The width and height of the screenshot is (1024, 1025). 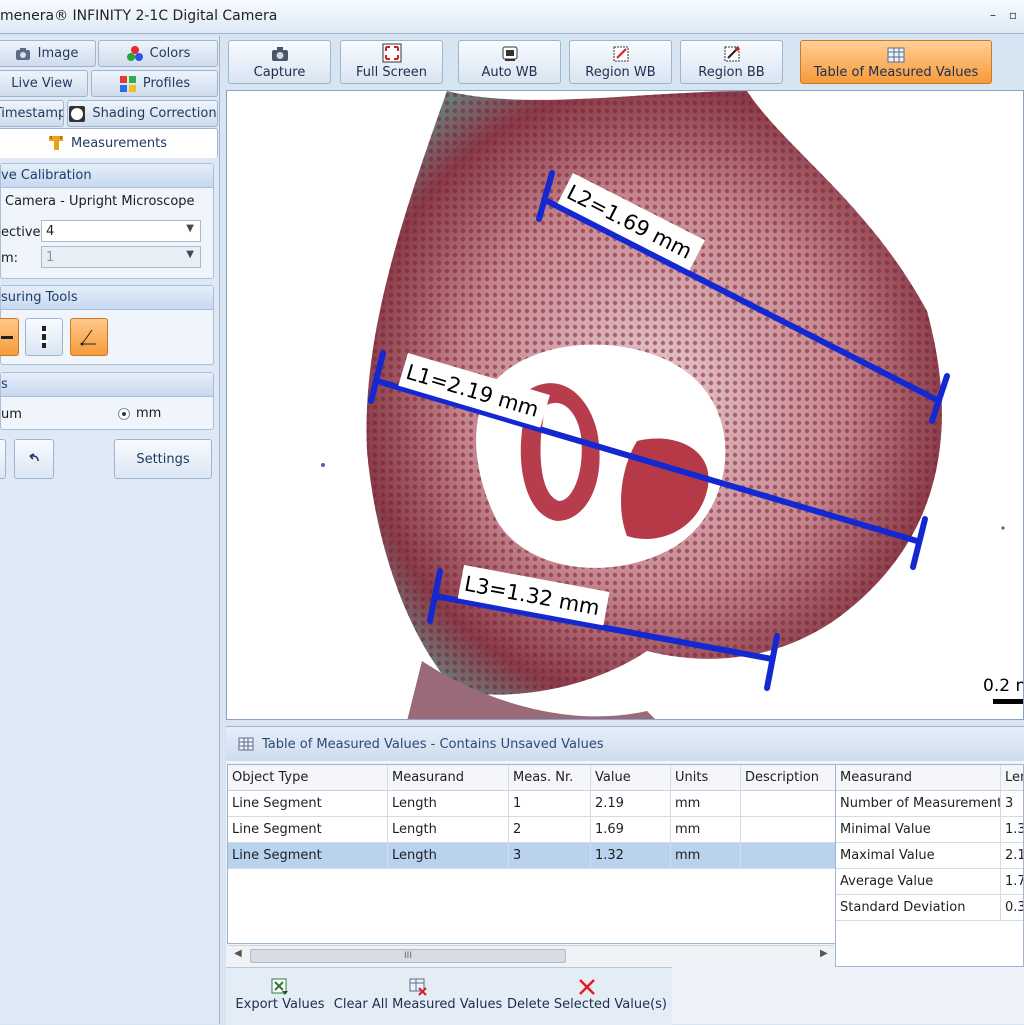 I want to click on cell-nr: 1, so click(x=550, y=804).